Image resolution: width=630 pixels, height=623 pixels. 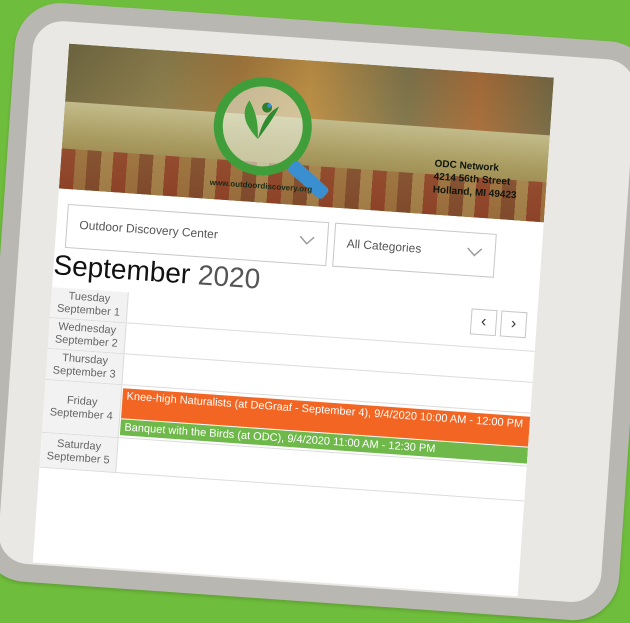 What do you see at coordinates (384, 246) in the screenshot?
I see `category-select-value: All Categories` at bounding box center [384, 246].